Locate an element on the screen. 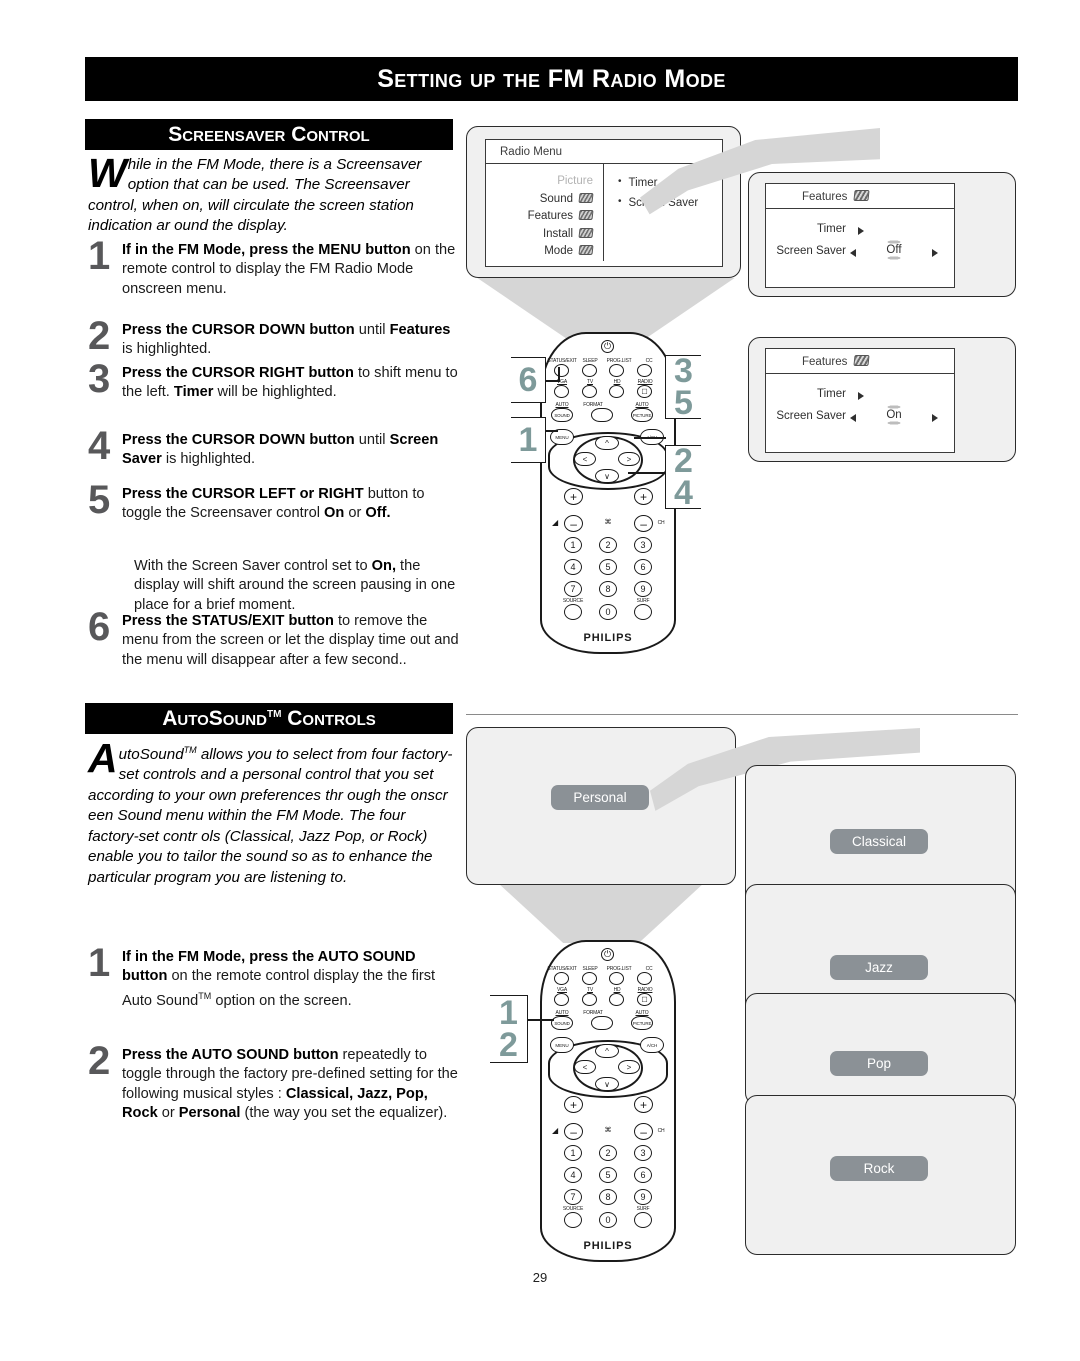  section-header-autosound: AutoSoundTM Controls is located at coordinates (269, 718).